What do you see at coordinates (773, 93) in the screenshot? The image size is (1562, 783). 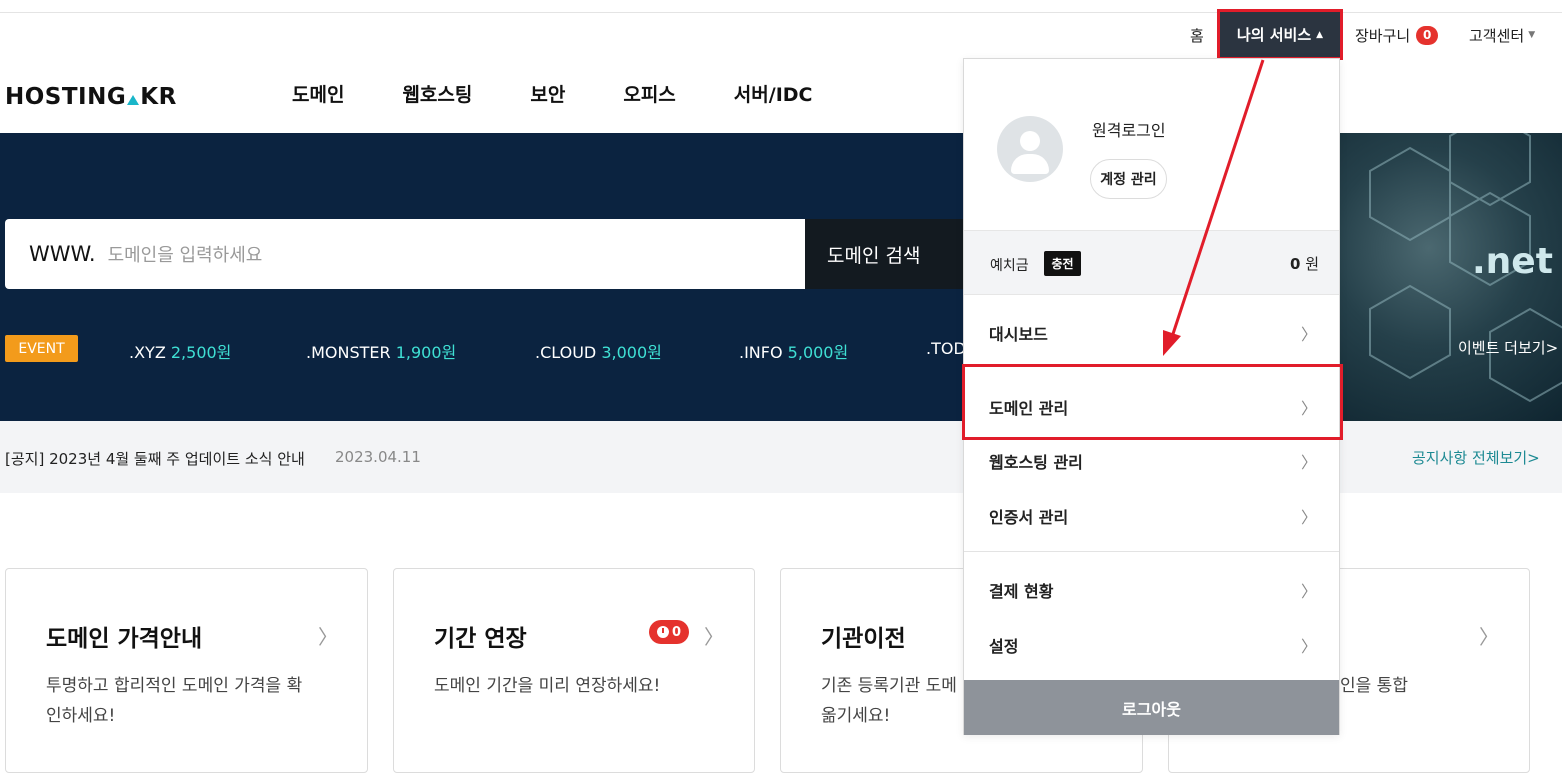 I see `nav-item-server-idc: 서버/IDC` at bounding box center [773, 93].